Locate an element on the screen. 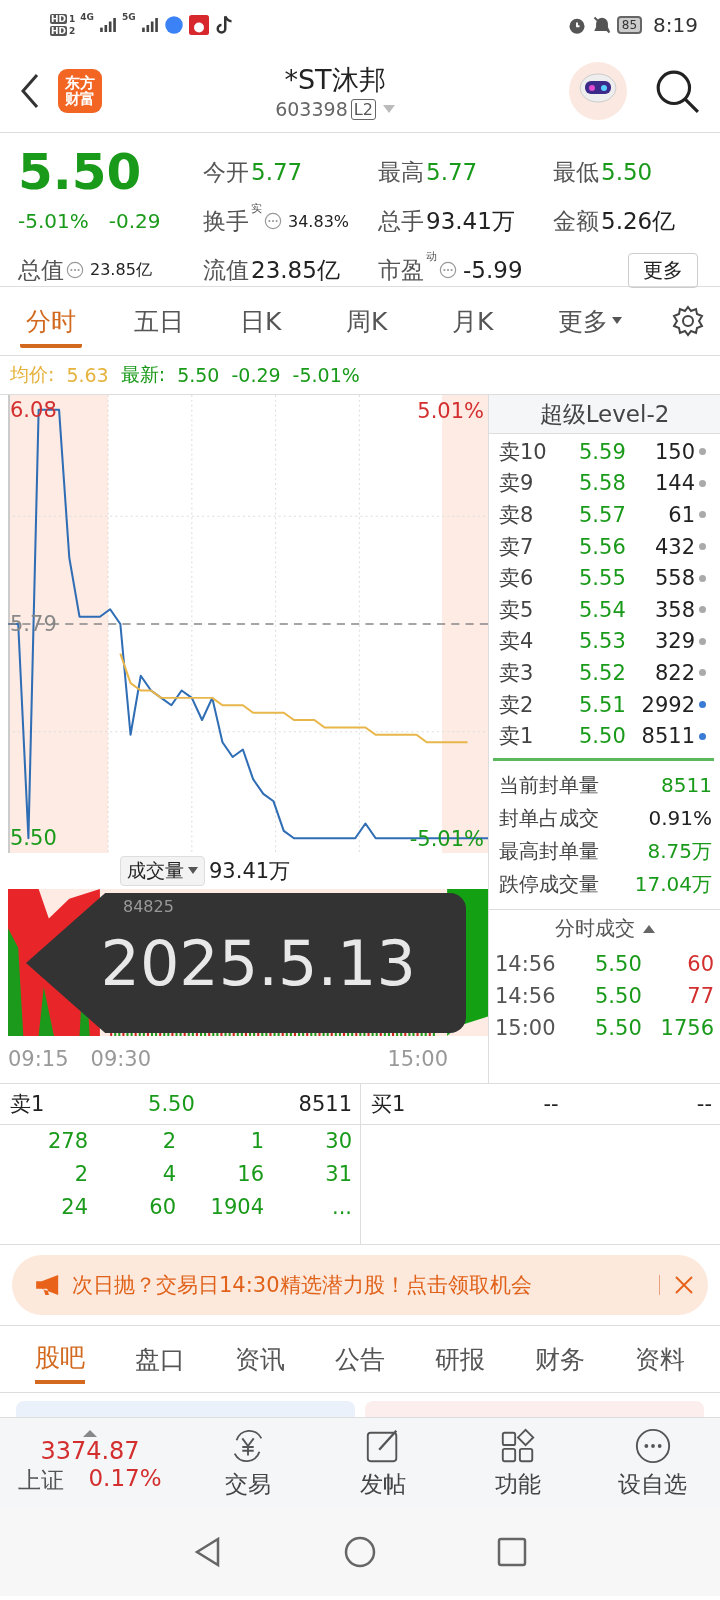 Image resolution: width=720 pixels, height=1600 pixels. stat-value: 5.77 is located at coordinates (277, 172).